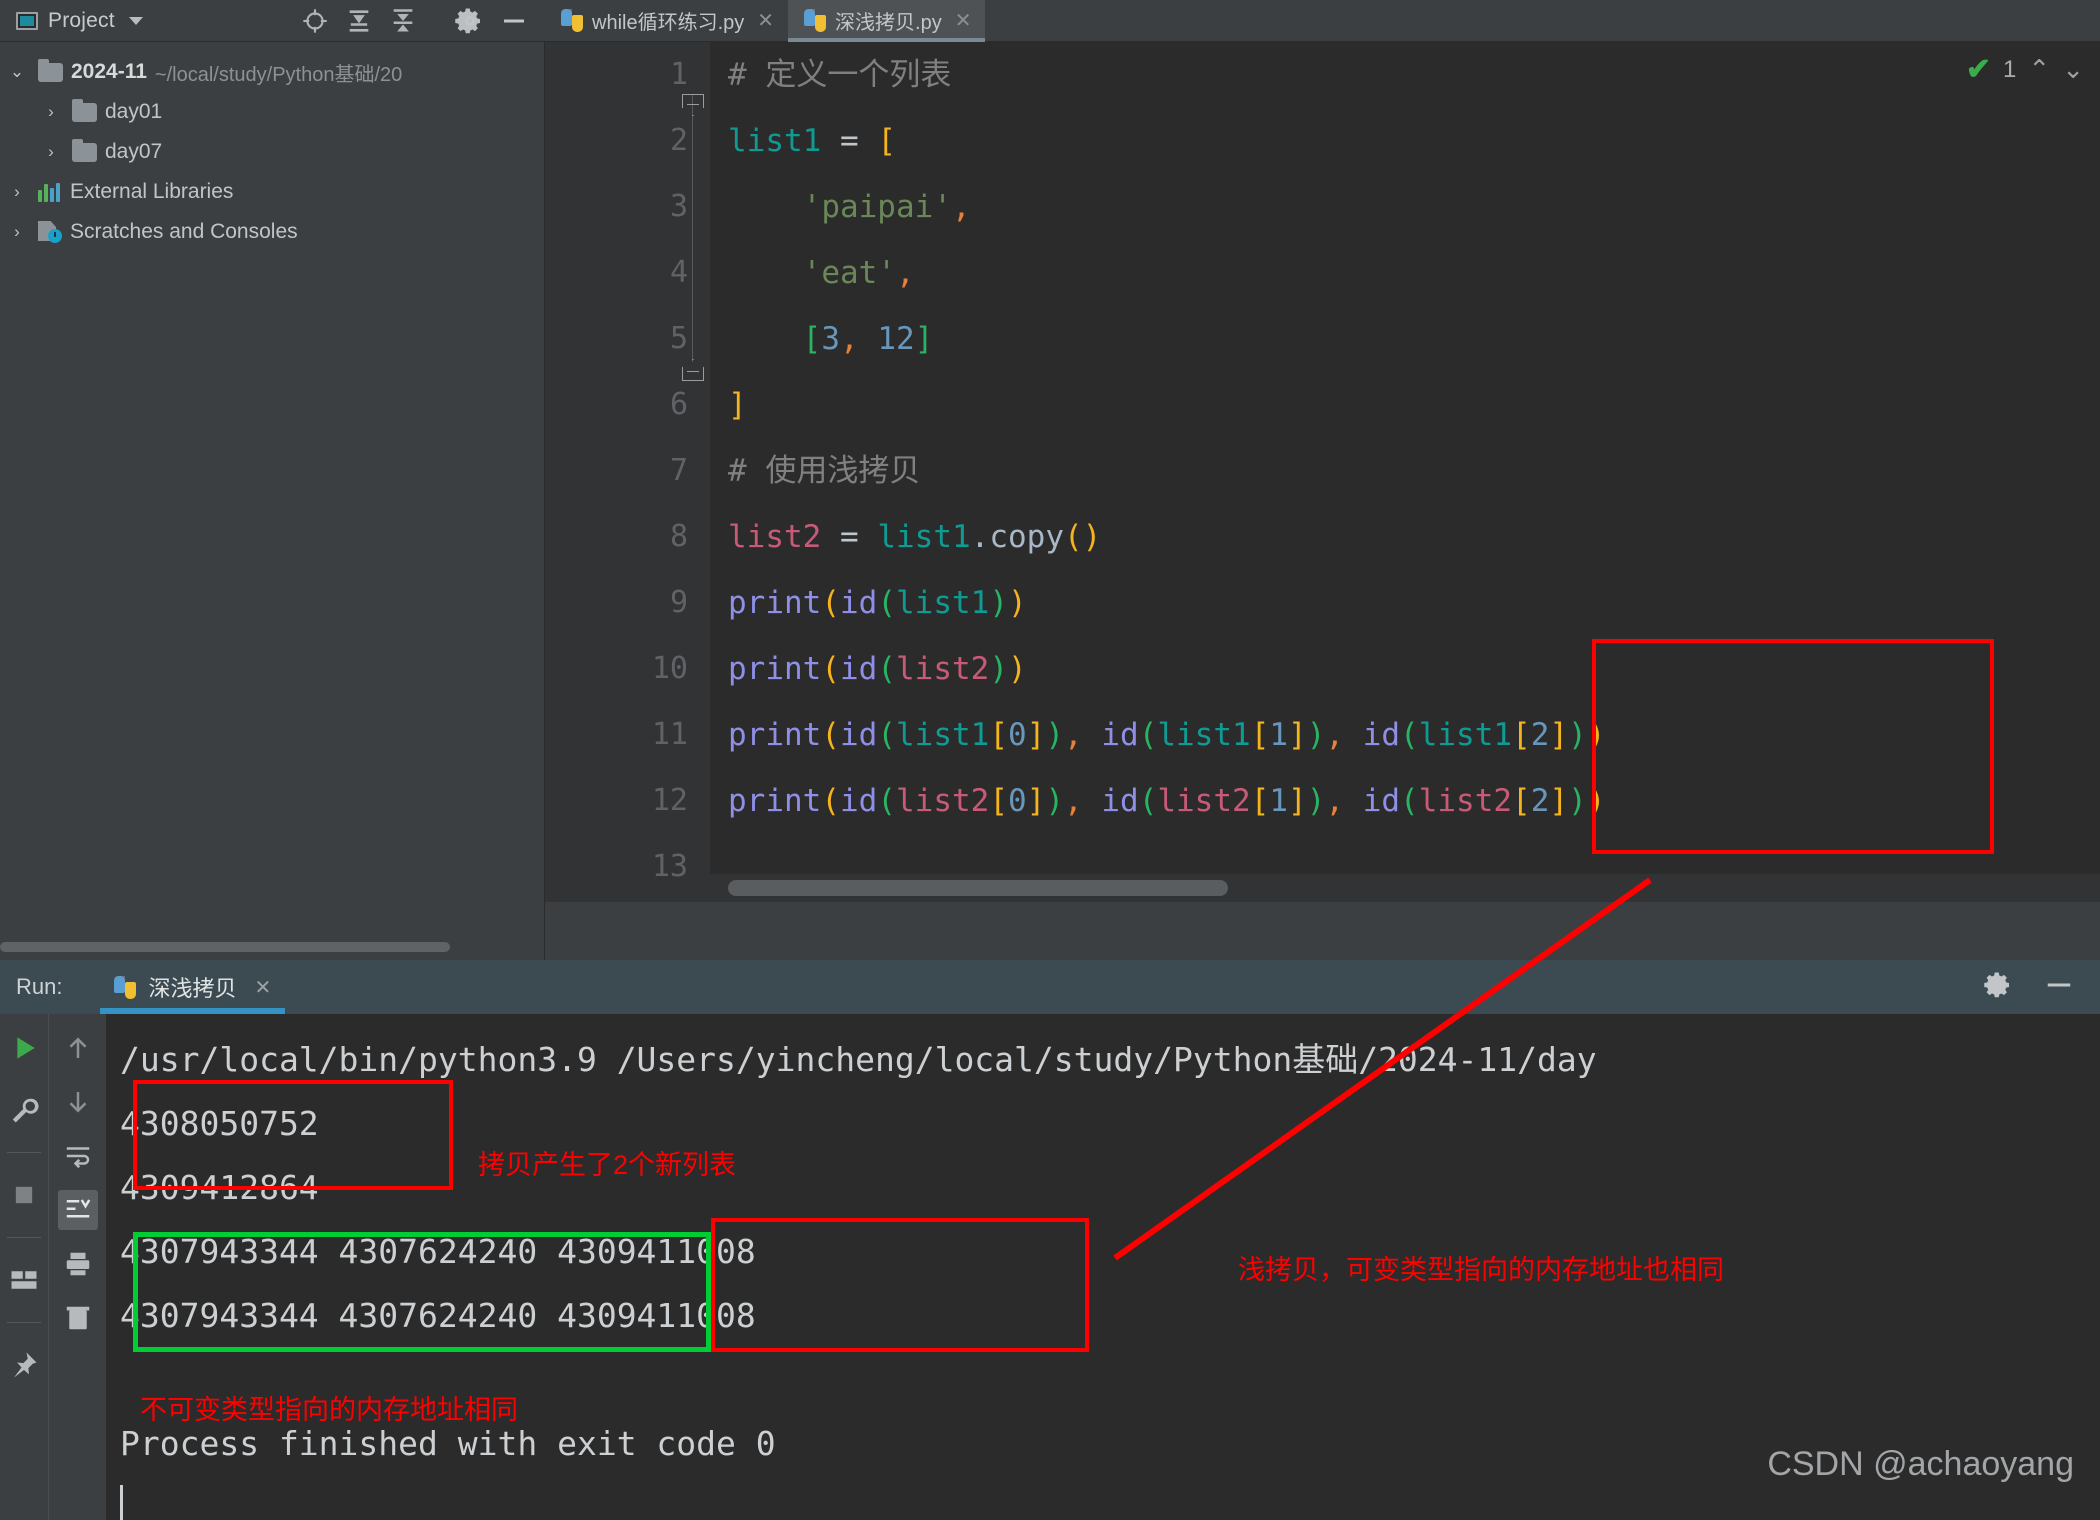 The width and height of the screenshot is (2100, 1520). I want to click on code-line: print(id(list1)), so click(1414, 603).